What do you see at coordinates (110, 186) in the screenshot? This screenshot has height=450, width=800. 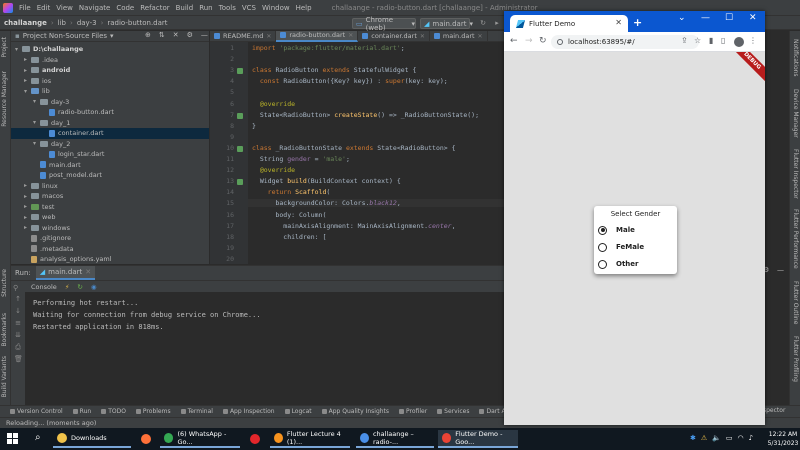 I see `tree-item: ▸ linux` at bounding box center [110, 186].